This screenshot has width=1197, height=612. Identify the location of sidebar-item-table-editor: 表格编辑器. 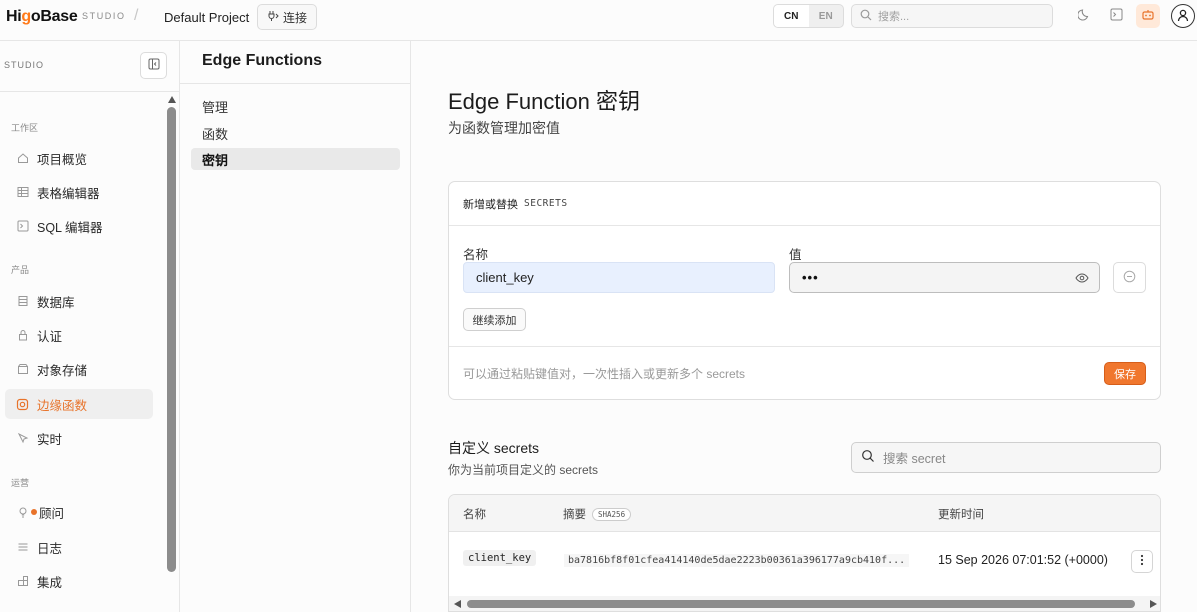
(79, 192).